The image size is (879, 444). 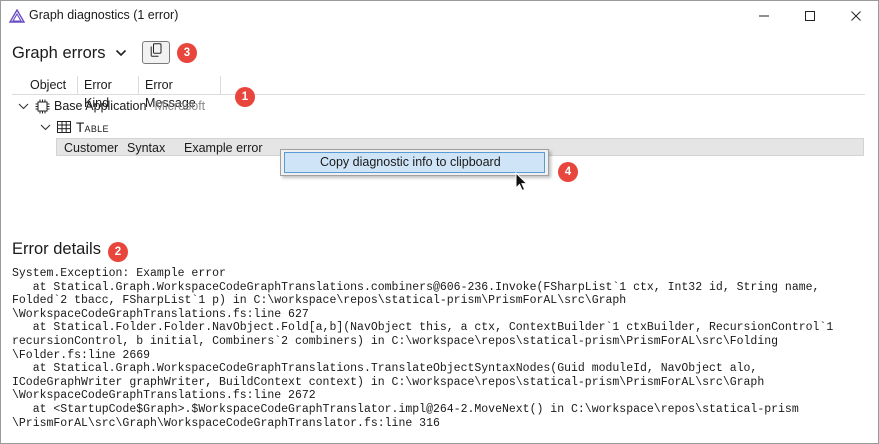 I want to click on column-header-error-kind: Error Kind, so click(x=108, y=93).